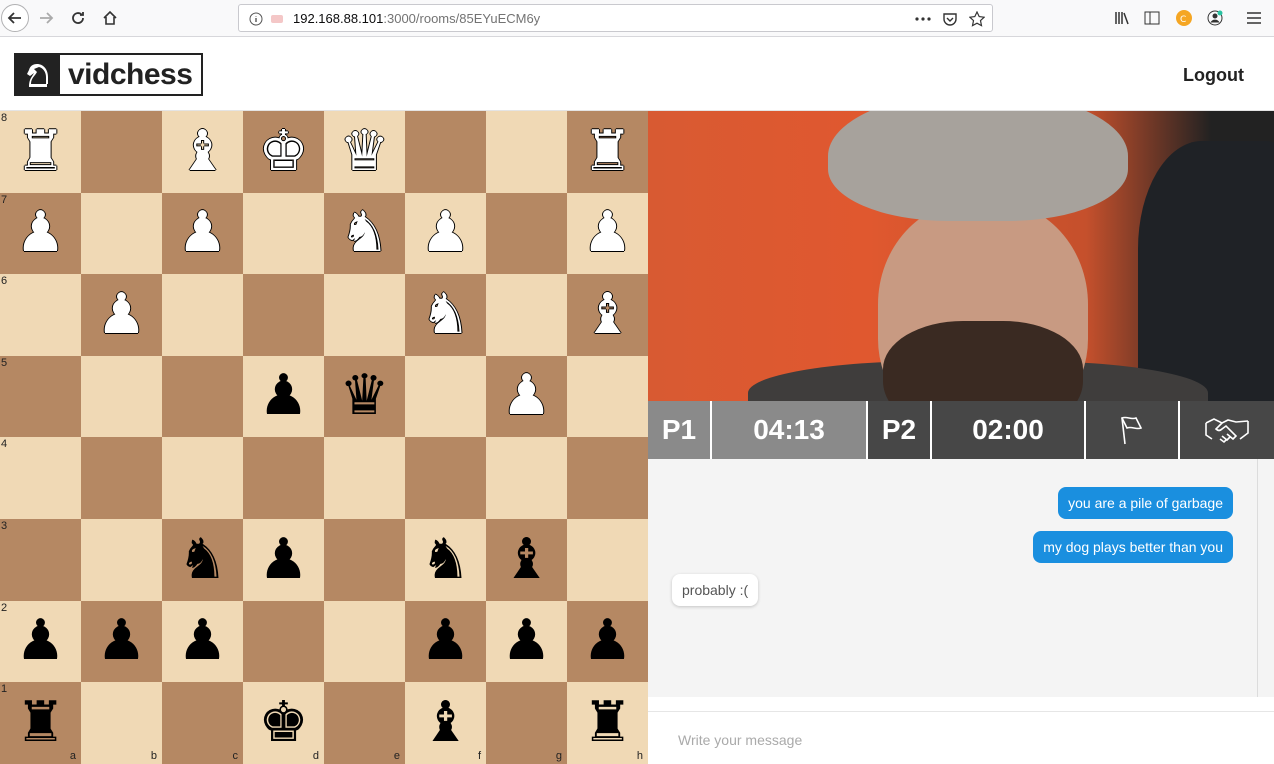 The image size is (1274, 764). I want to click on square-f5, so click(445, 396).